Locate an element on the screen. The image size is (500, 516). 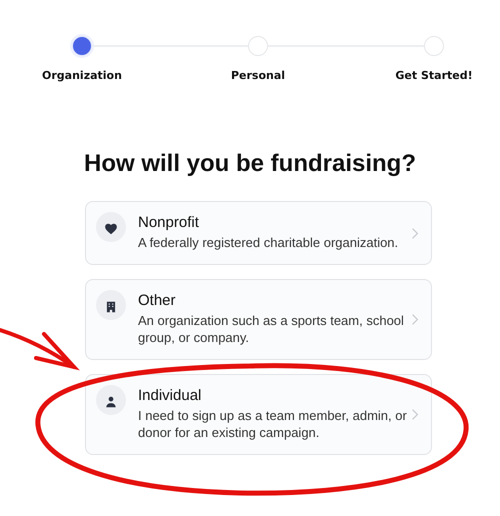
building-icon is located at coordinates (111, 307).